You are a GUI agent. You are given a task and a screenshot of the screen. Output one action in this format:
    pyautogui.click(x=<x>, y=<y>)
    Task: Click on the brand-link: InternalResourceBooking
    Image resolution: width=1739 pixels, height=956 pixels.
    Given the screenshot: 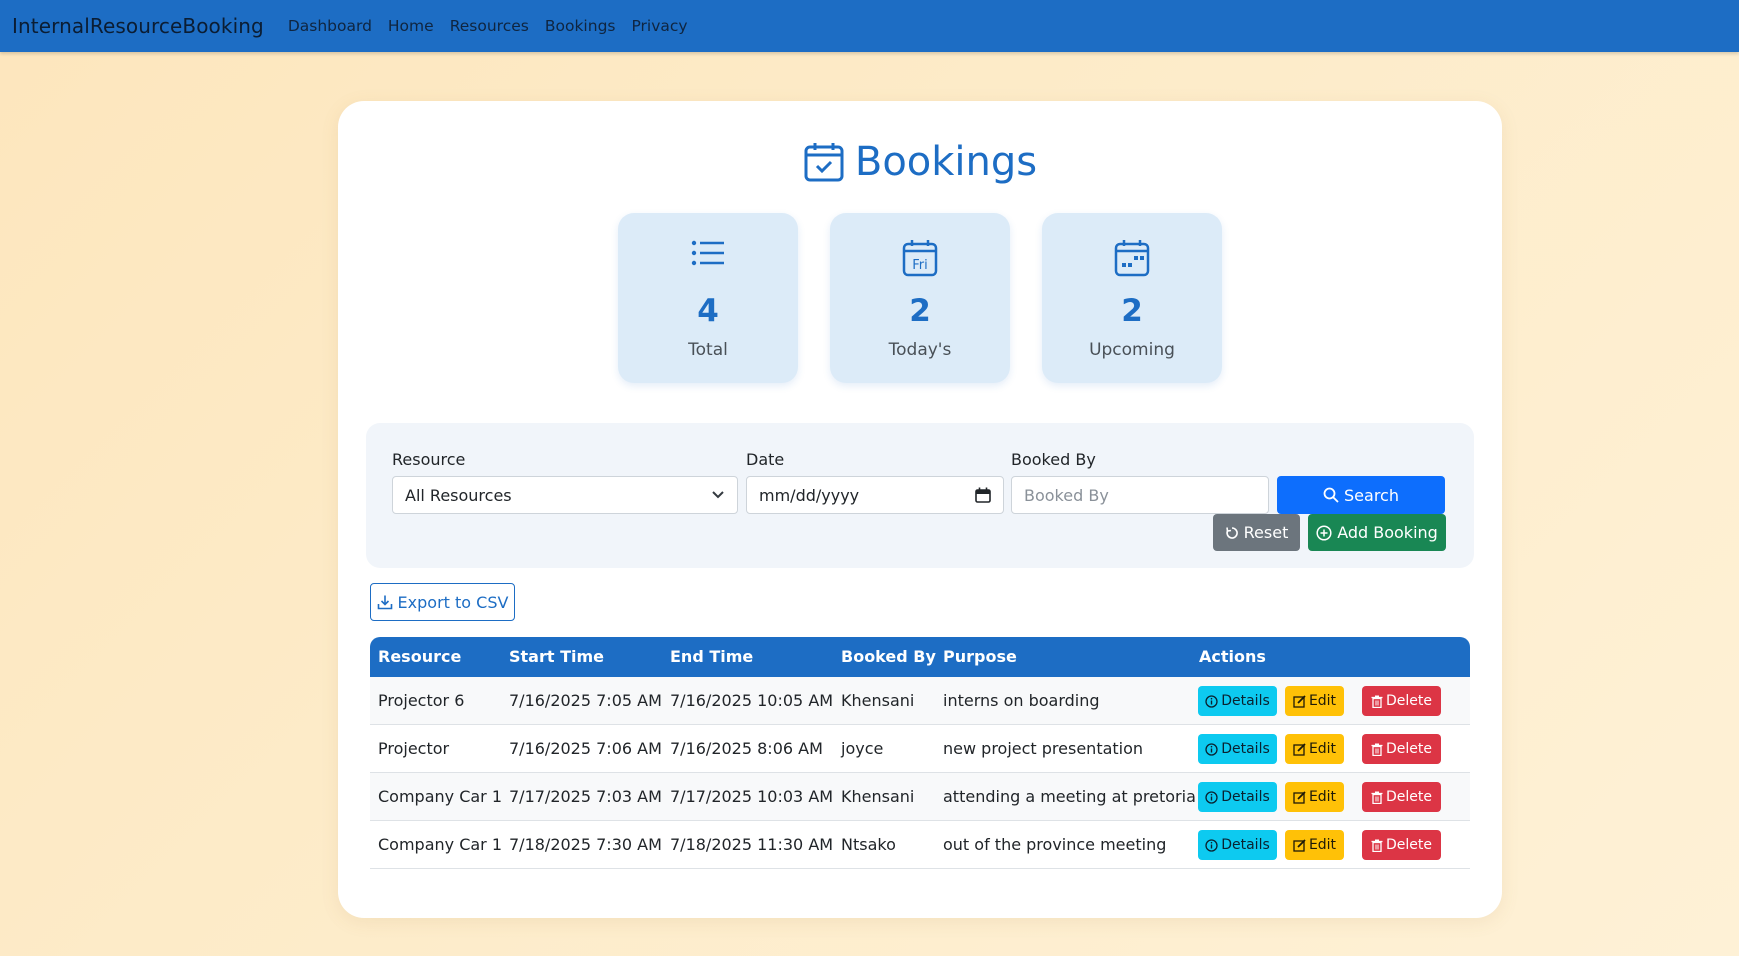 What is the action you would take?
    pyautogui.click(x=138, y=26)
    